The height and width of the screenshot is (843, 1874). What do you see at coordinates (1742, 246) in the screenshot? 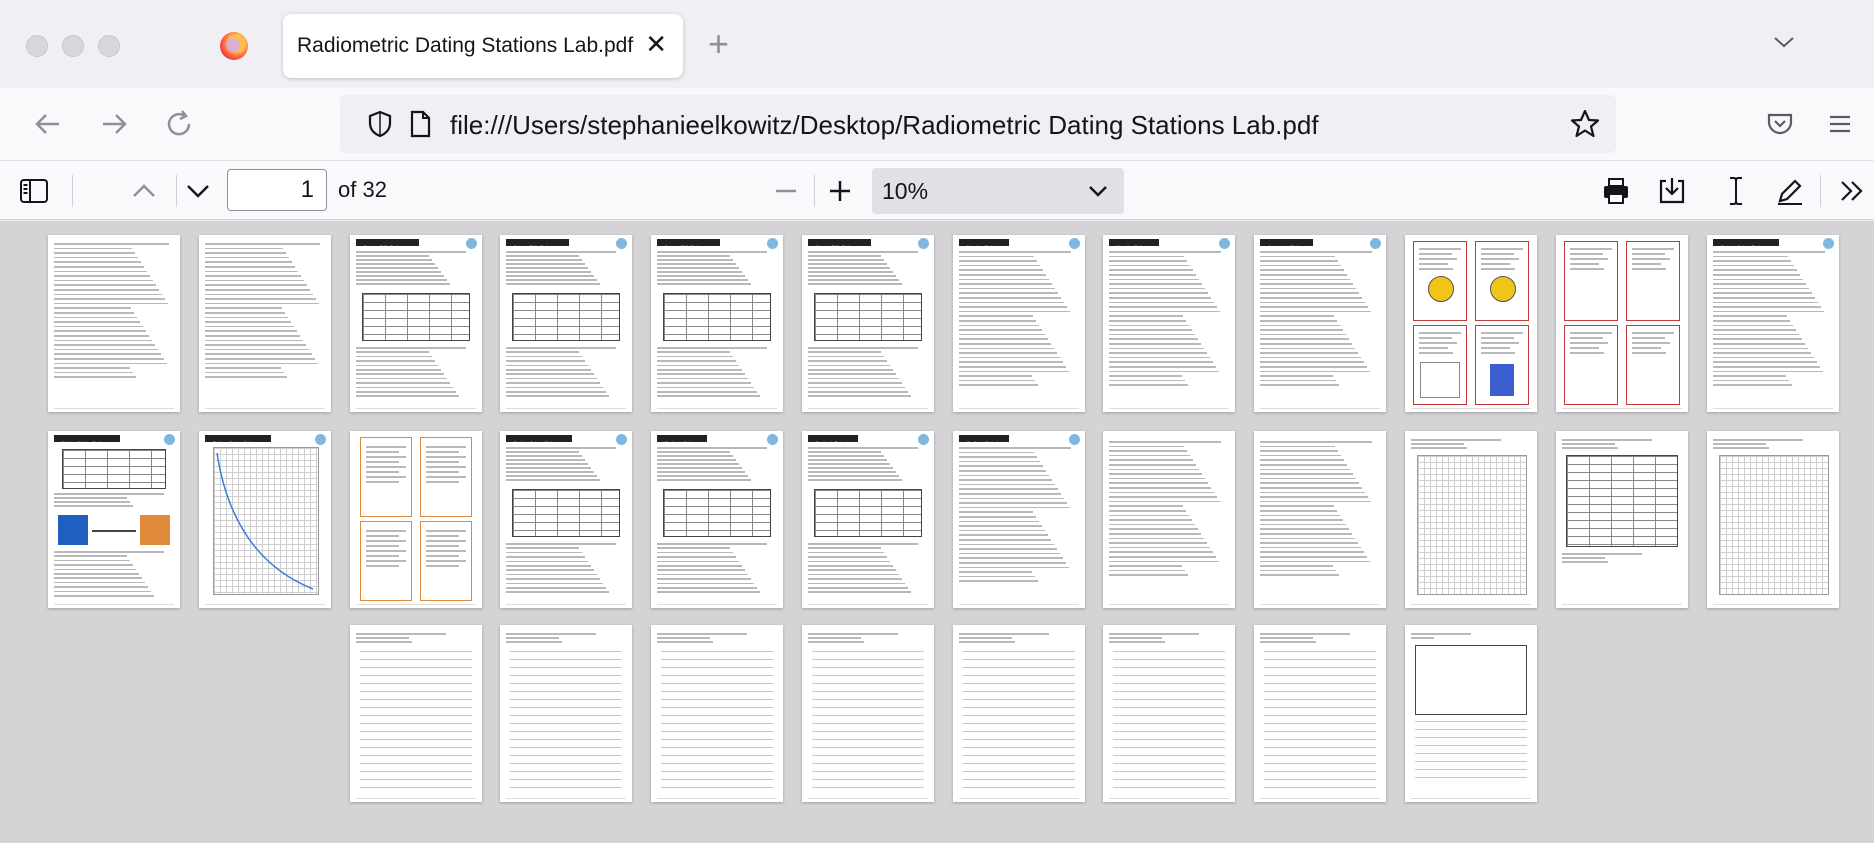
I see `station-header-label: Problem-Solving Station` at bounding box center [1742, 246].